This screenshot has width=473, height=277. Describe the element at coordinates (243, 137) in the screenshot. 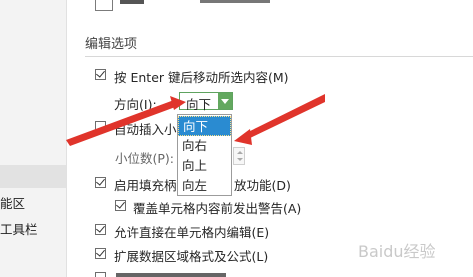

I see `arrow-right-head` at that location.